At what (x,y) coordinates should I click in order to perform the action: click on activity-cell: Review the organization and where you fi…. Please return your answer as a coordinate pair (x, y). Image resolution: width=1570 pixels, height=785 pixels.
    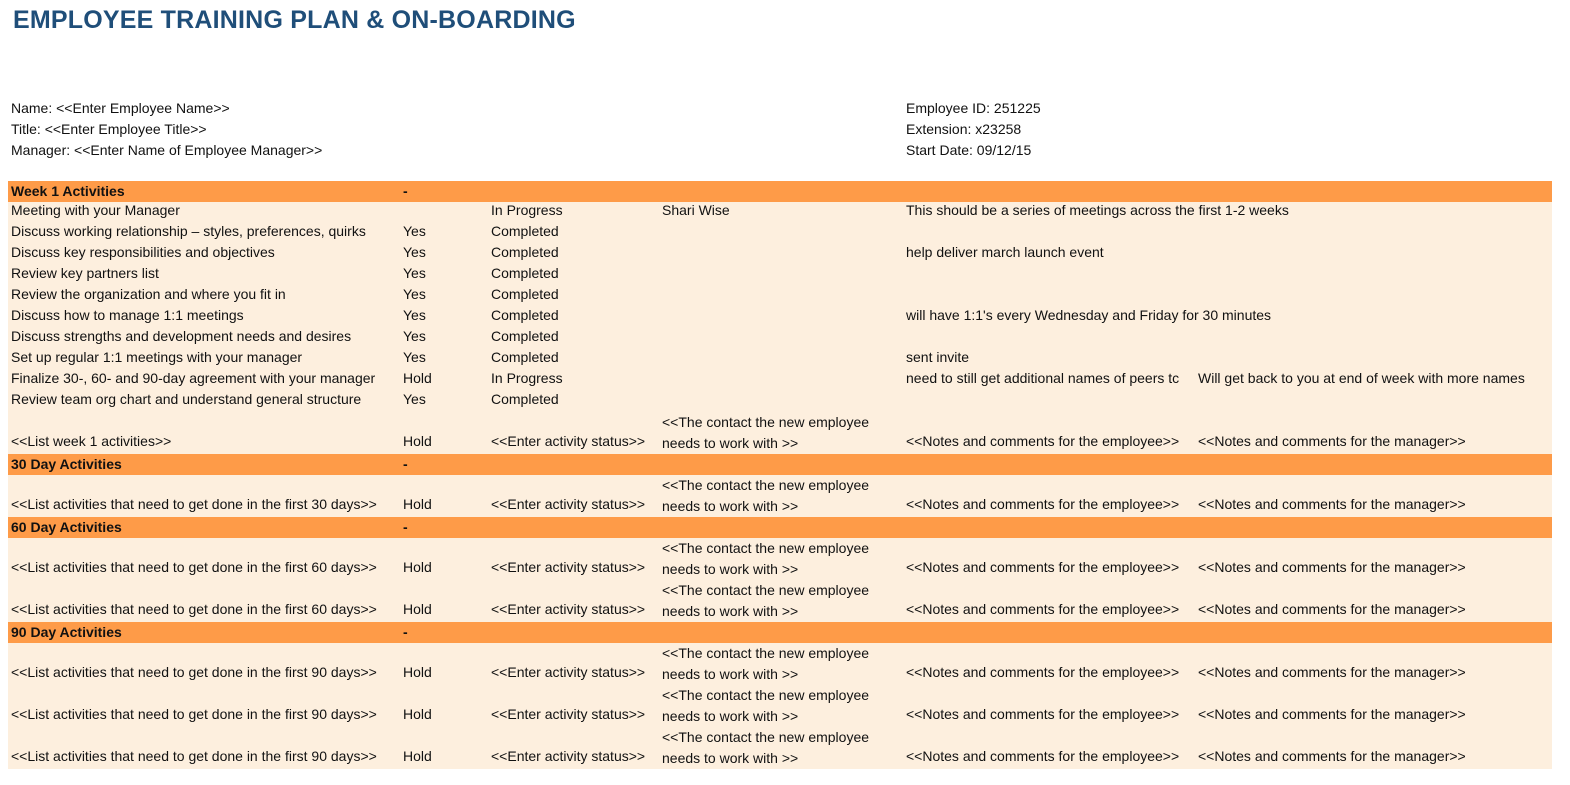
    Looking at the image, I should click on (148, 294).